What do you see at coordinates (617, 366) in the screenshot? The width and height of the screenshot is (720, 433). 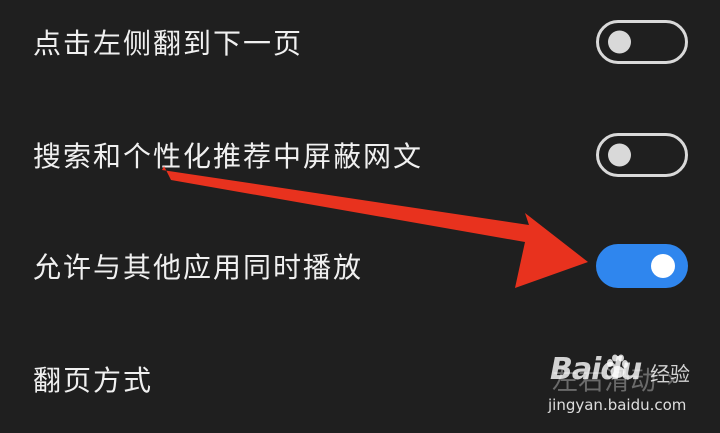 I see `baidu-paw-icon` at bounding box center [617, 366].